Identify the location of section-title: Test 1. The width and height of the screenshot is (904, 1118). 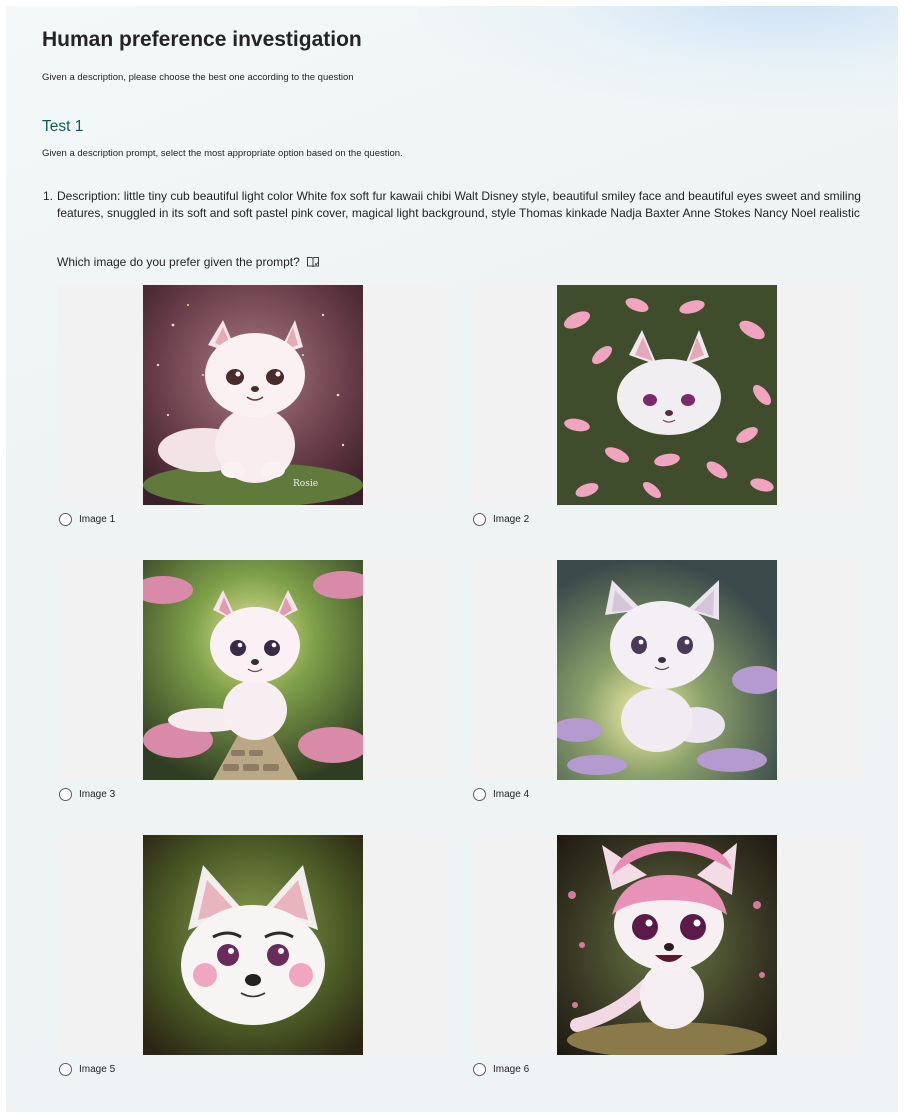
(63, 126).